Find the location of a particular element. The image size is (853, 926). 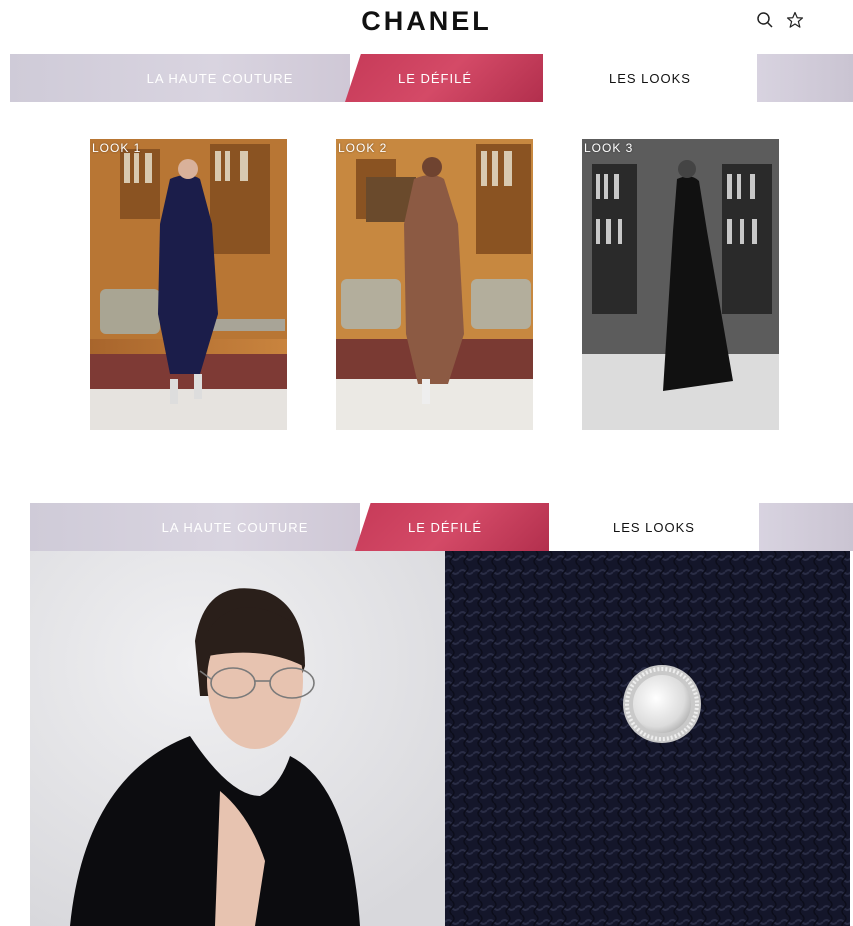

look-card-2: LOOK 2 is located at coordinates (434, 284).